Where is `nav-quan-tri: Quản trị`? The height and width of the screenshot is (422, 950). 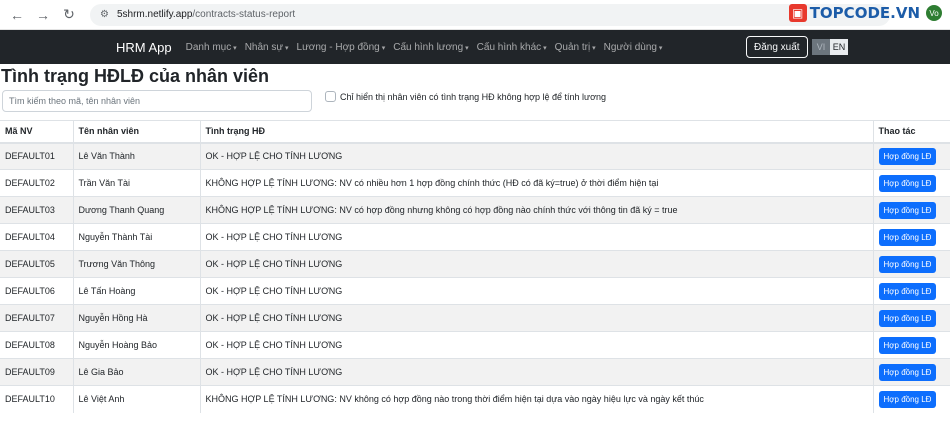
nav-quan-tri: Quản trị is located at coordinates (575, 47).